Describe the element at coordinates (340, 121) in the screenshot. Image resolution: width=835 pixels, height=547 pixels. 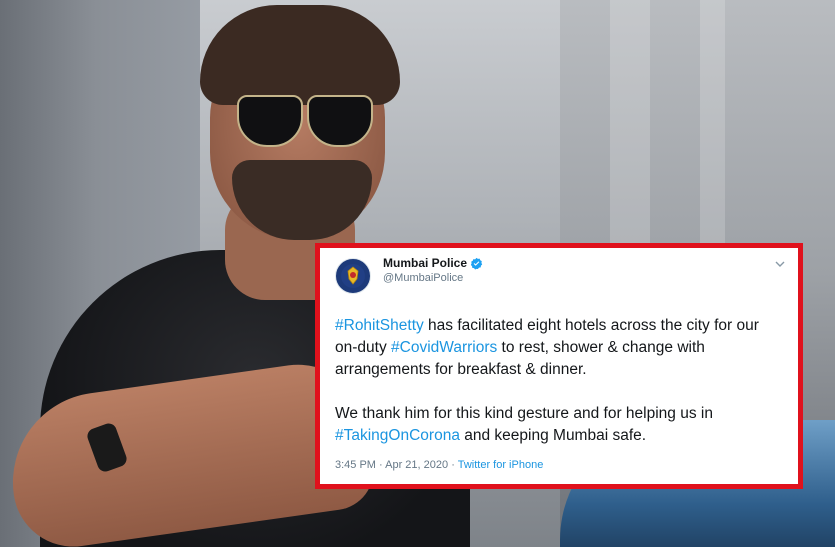
I see `sunglasses-right-lens` at that location.